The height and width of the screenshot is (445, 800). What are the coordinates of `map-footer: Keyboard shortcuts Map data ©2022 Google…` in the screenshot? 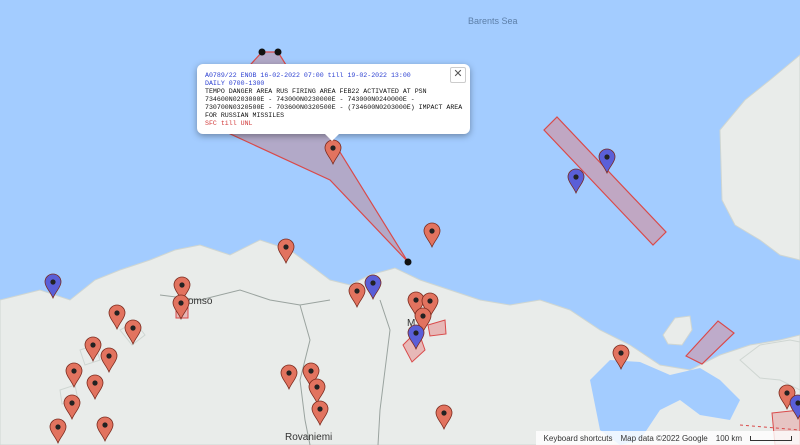 It's located at (667, 438).